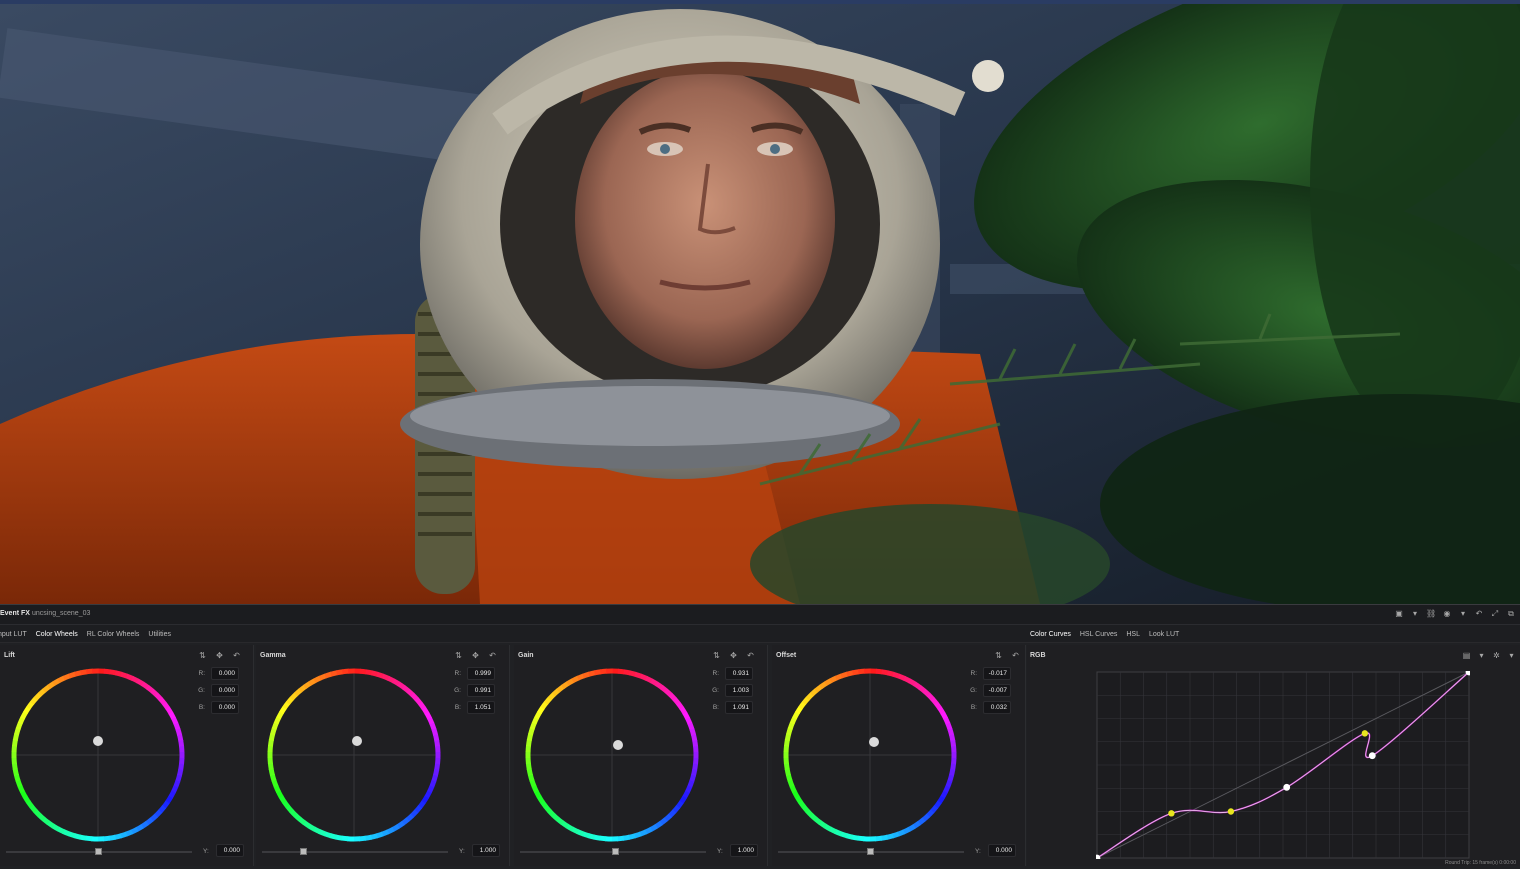  I want to click on b-value-row: B: 1.051, so click(474, 707).